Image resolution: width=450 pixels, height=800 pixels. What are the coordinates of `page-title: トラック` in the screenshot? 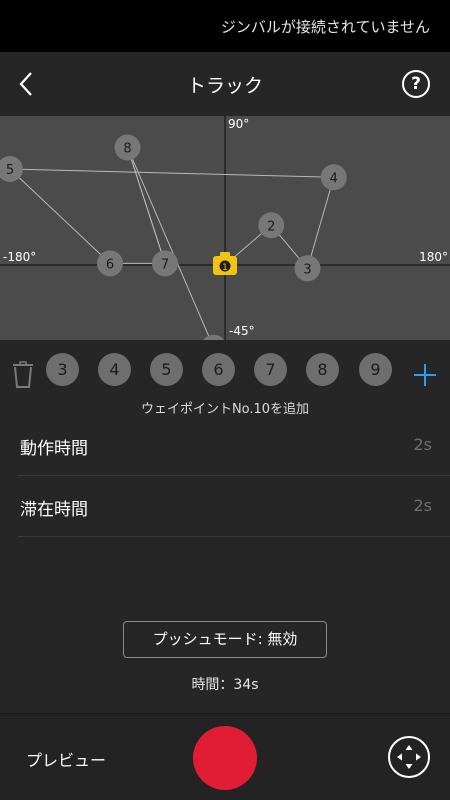 It's located at (224, 86).